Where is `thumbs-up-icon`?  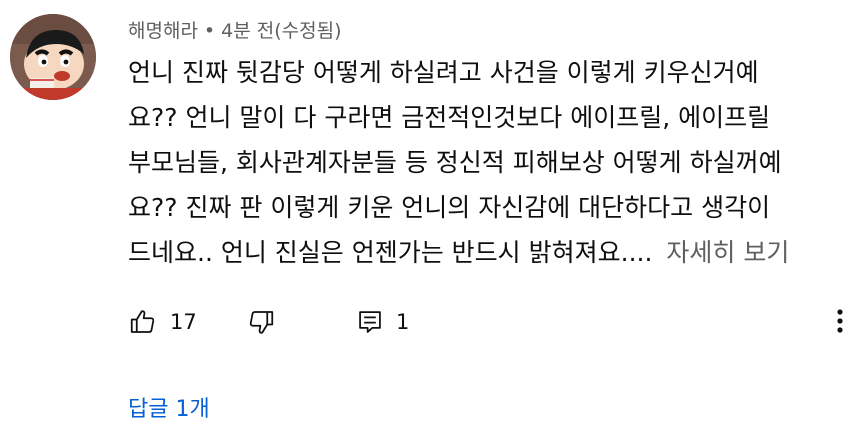
thumbs-up-icon is located at coordinates (143, 322).